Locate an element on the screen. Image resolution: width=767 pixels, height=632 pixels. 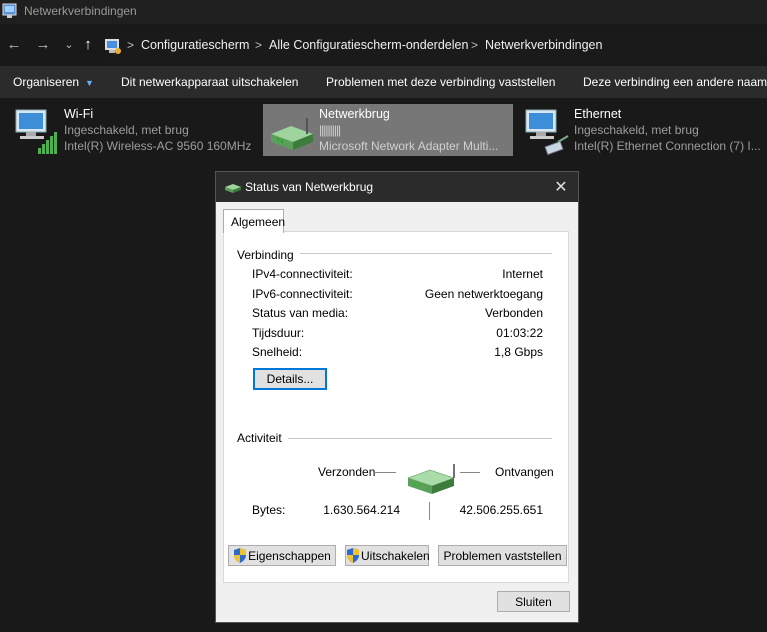
rename-connection-button: Deze verbinding een andere naam g is located at coordinates (675, 82).